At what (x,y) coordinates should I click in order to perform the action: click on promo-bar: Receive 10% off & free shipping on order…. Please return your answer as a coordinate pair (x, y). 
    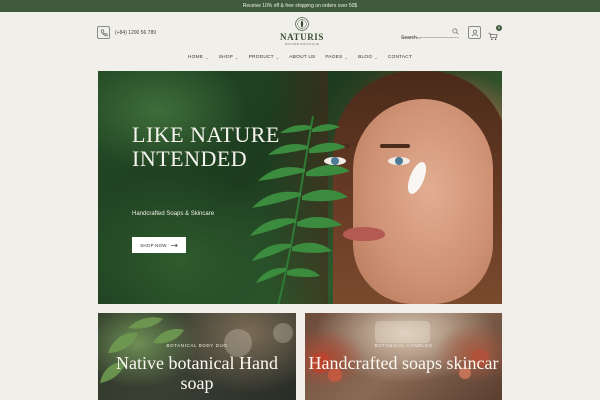
    Looking at the image, I should click on (300, 6).